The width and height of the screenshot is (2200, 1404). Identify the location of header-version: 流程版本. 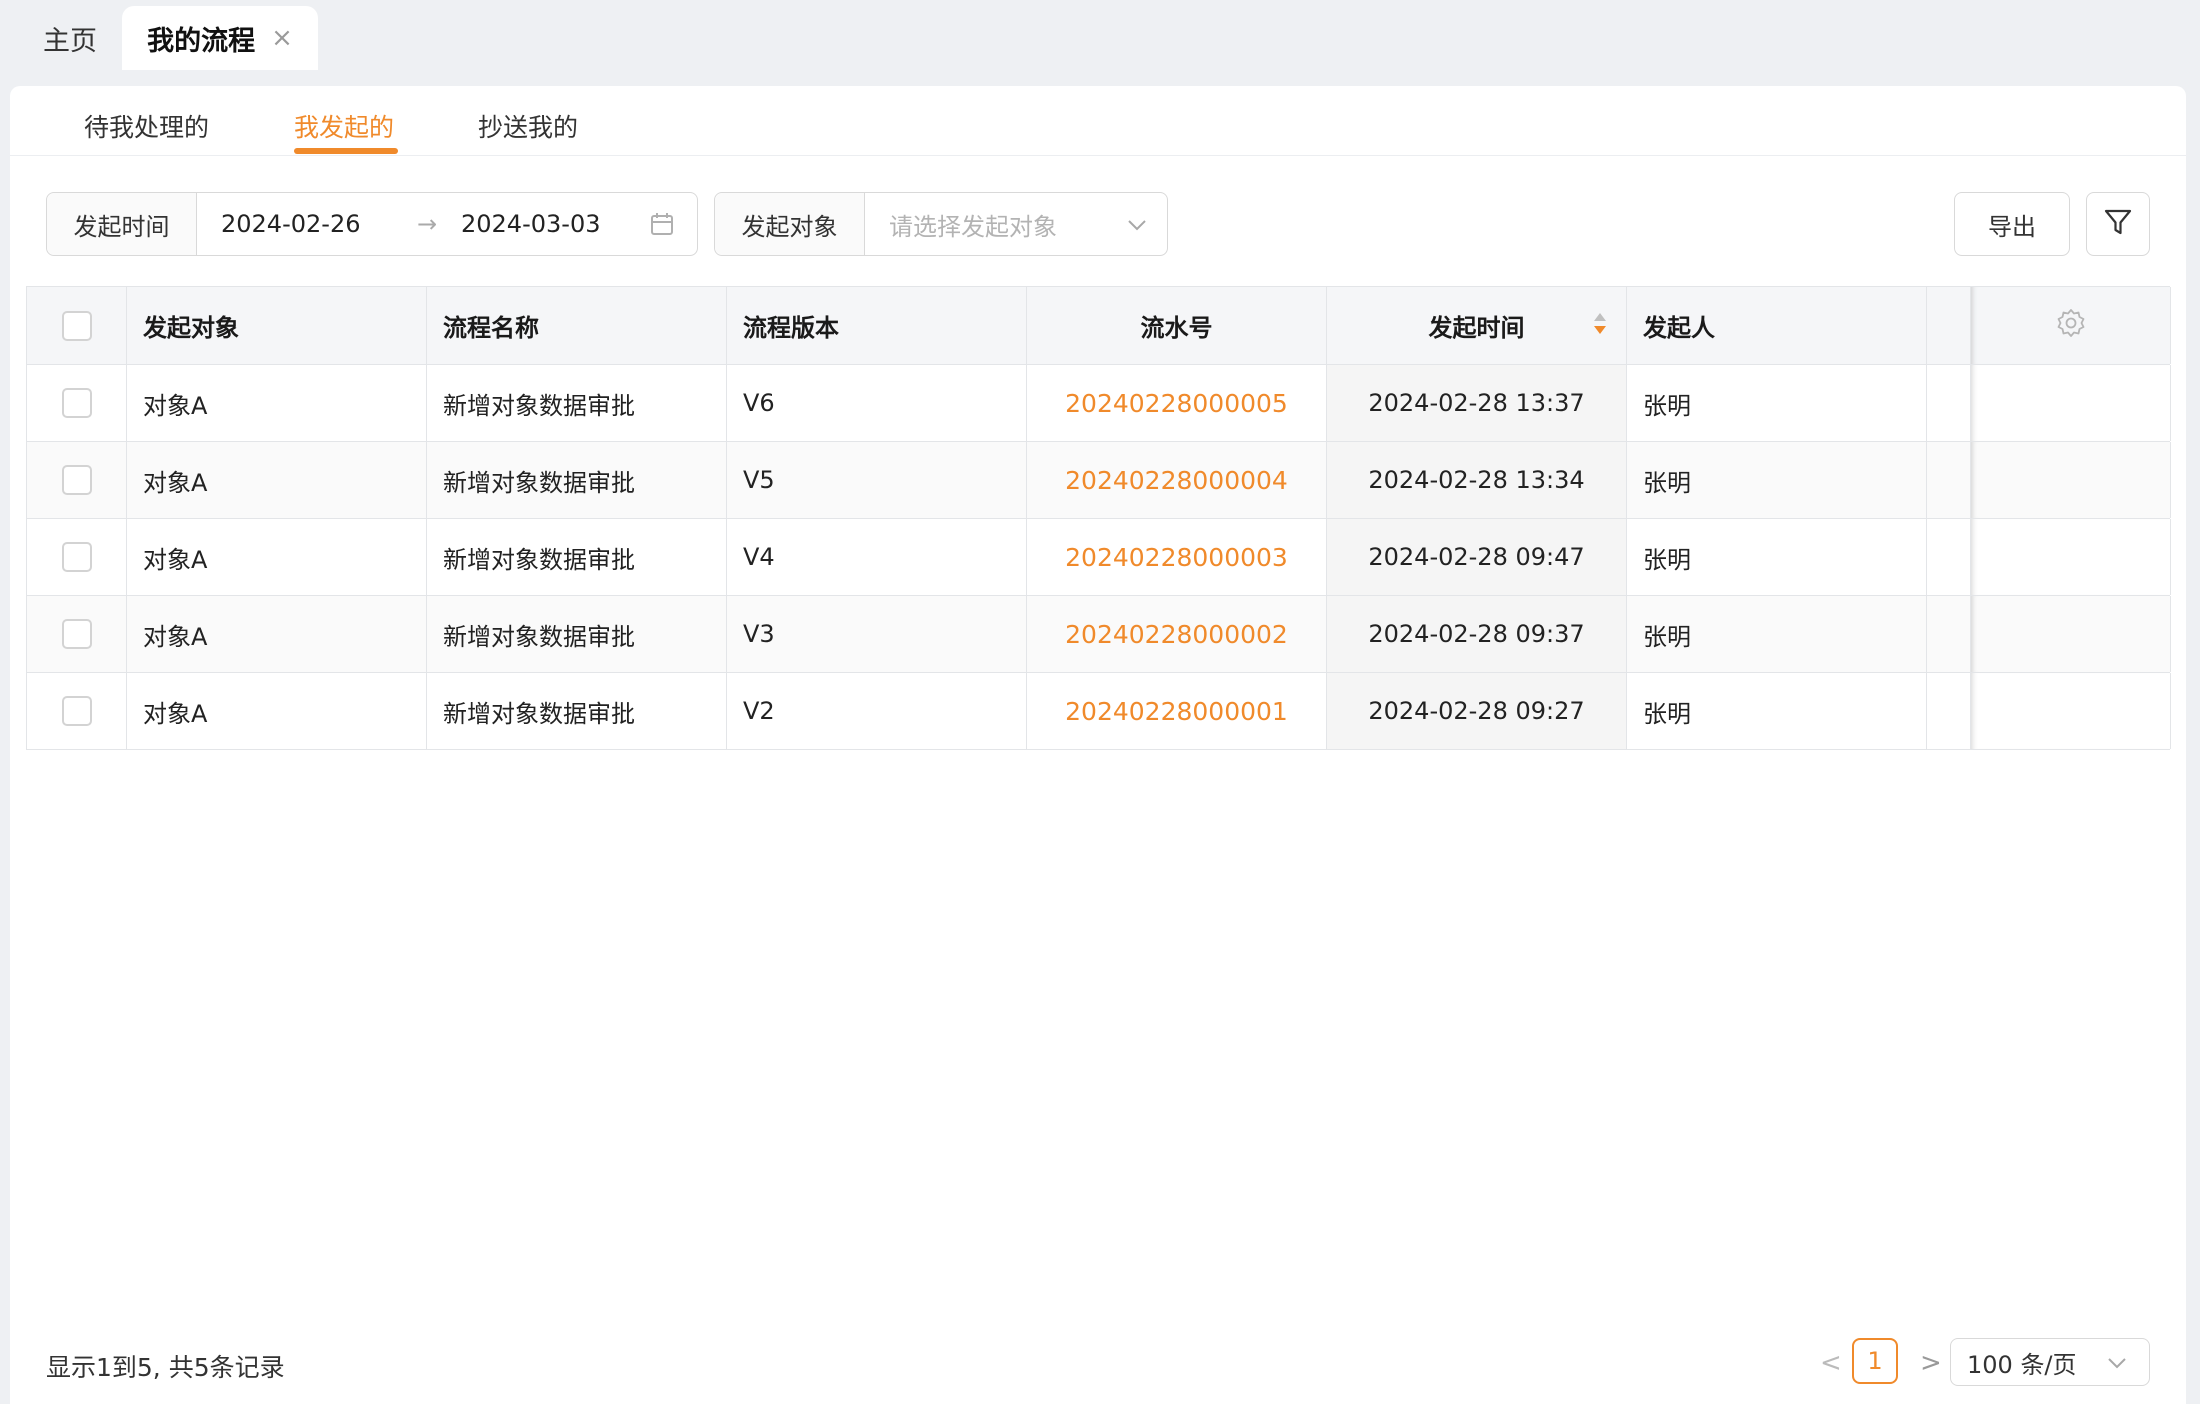
(877, 325).